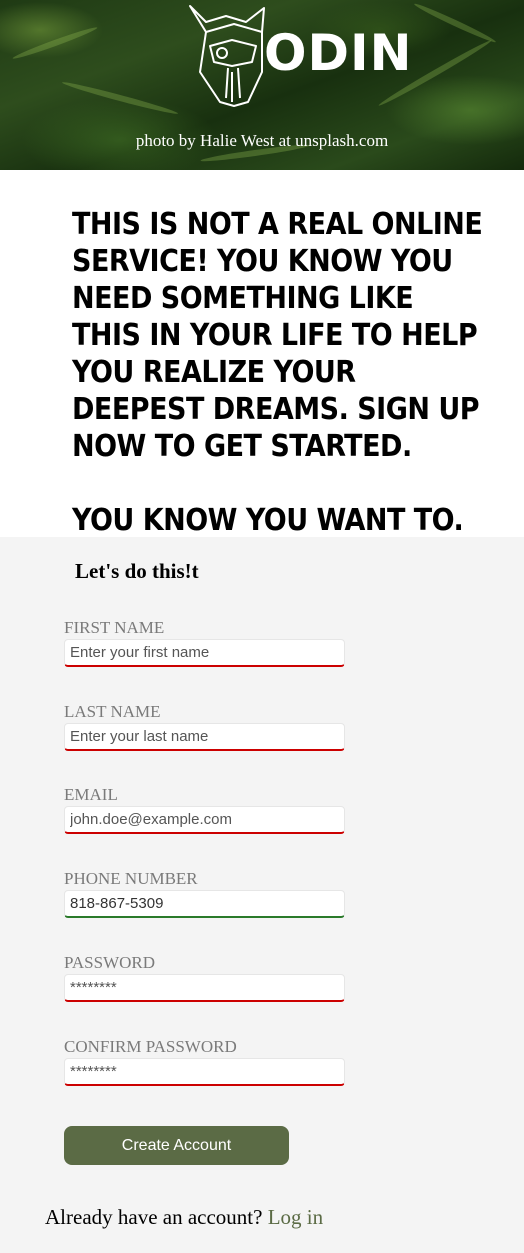  I want to click on password-label: PASSWORD, so click(110, 962).